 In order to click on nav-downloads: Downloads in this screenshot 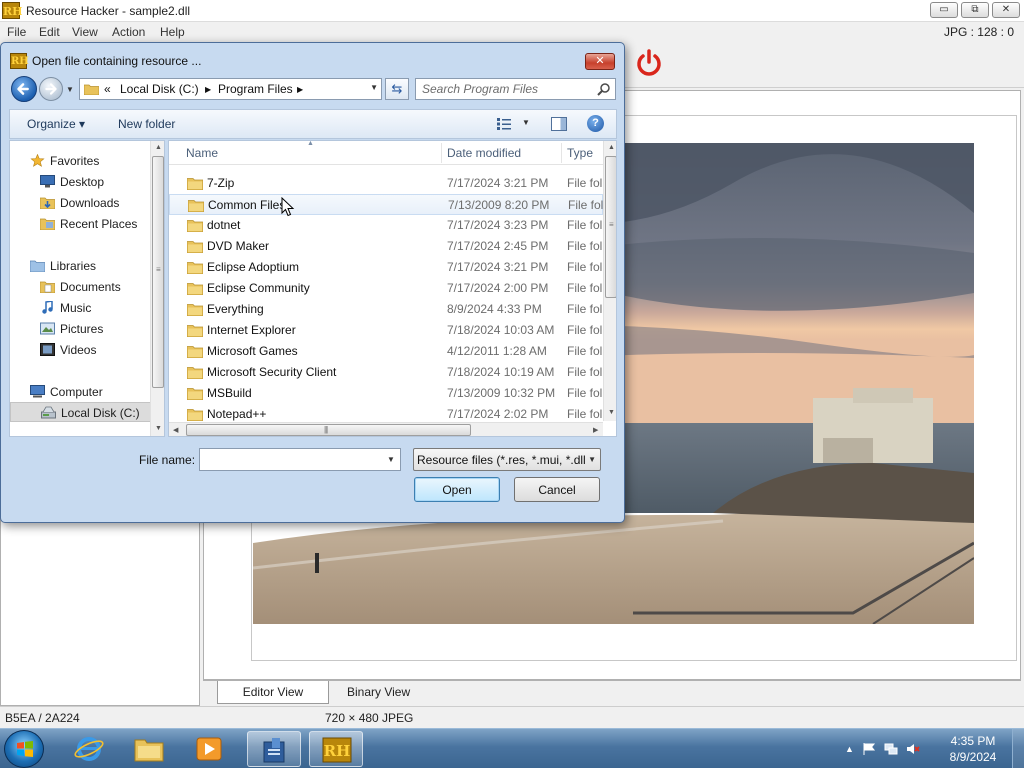, I will do `click(81, 203)`.